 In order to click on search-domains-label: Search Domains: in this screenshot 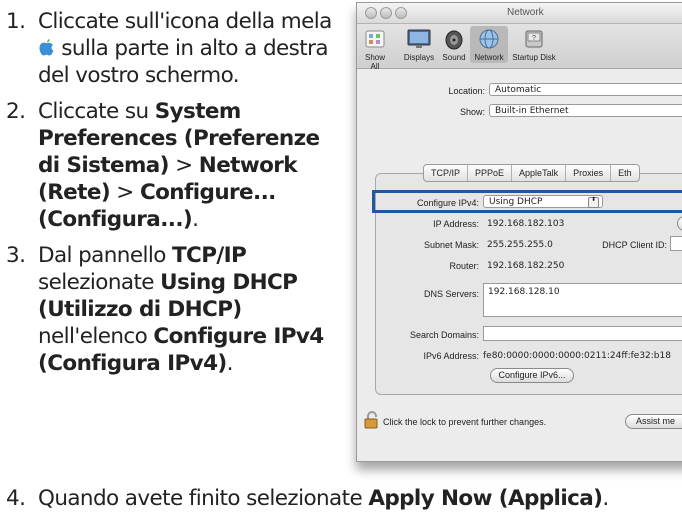, I will do `click(444, 335)`.